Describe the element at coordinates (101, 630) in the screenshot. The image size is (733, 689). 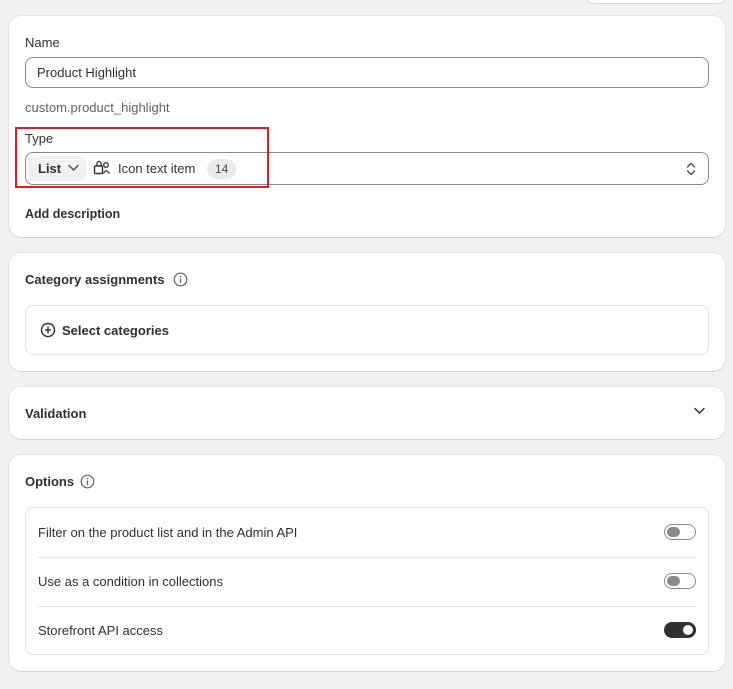
I see `option-label: Storefront API access` at that location.